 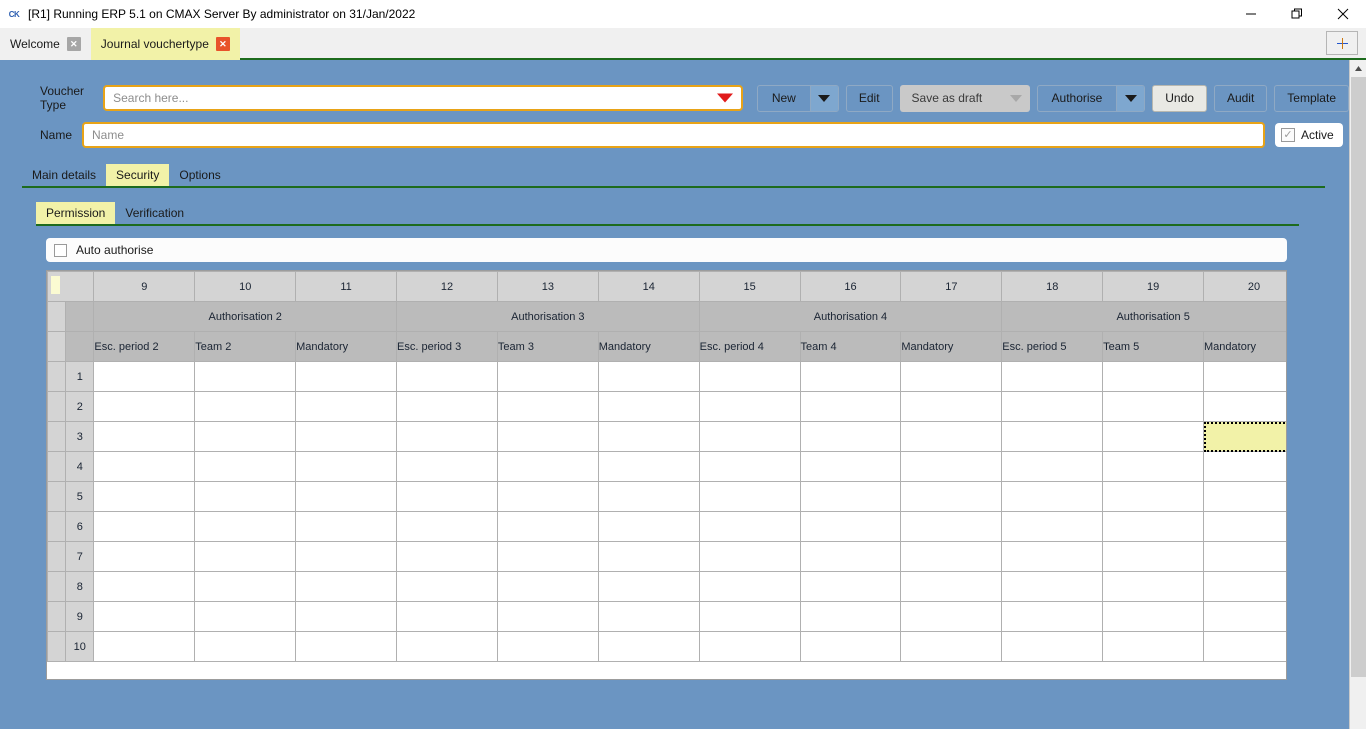 What do you see at coordinates (850, 286) in the screenshot?
I see `column-header-16: 16` at bounding box center [850, 286].